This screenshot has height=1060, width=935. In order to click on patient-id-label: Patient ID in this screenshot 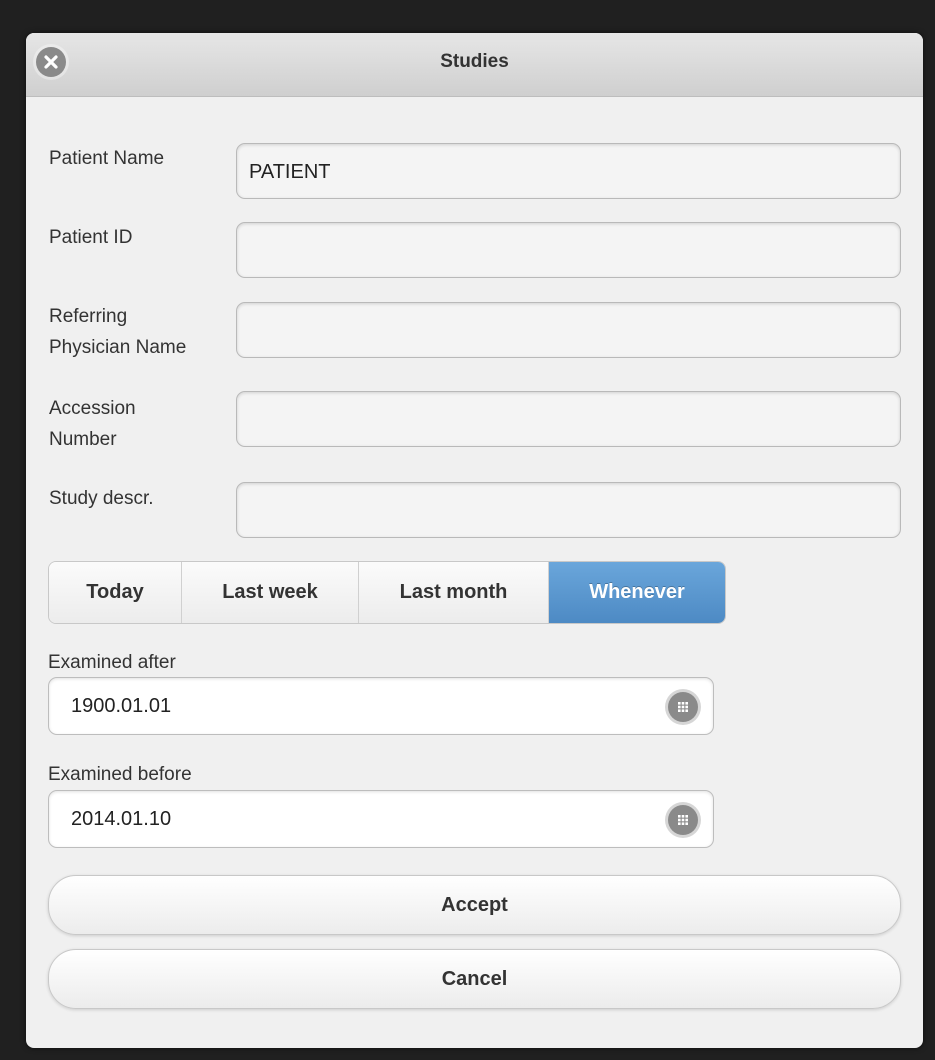, I will do `click(91, 237)`.